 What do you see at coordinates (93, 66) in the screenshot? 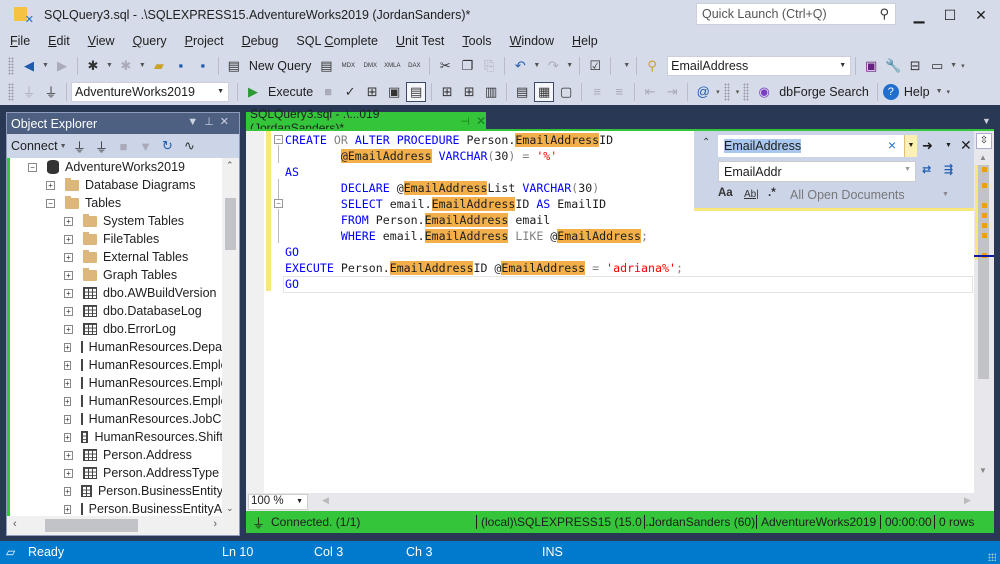
I see `new-project-icon: ✱` at bounding box center [93, 66].